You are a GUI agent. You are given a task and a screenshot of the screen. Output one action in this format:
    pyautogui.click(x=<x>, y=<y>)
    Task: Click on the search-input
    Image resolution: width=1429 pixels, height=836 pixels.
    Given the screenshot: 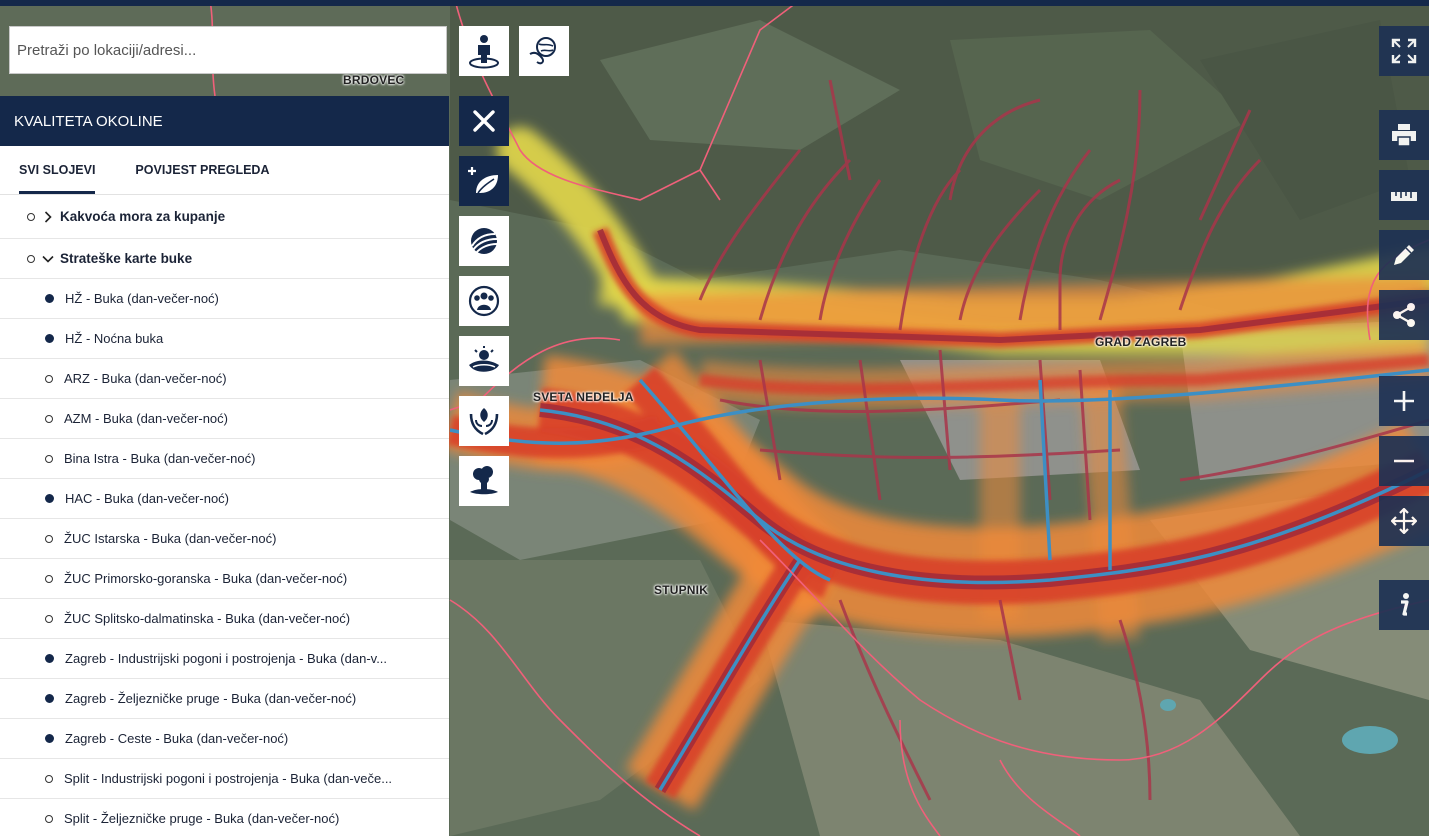 What is the action you would take?
    pyautogui.click(x=228, y=50)
    